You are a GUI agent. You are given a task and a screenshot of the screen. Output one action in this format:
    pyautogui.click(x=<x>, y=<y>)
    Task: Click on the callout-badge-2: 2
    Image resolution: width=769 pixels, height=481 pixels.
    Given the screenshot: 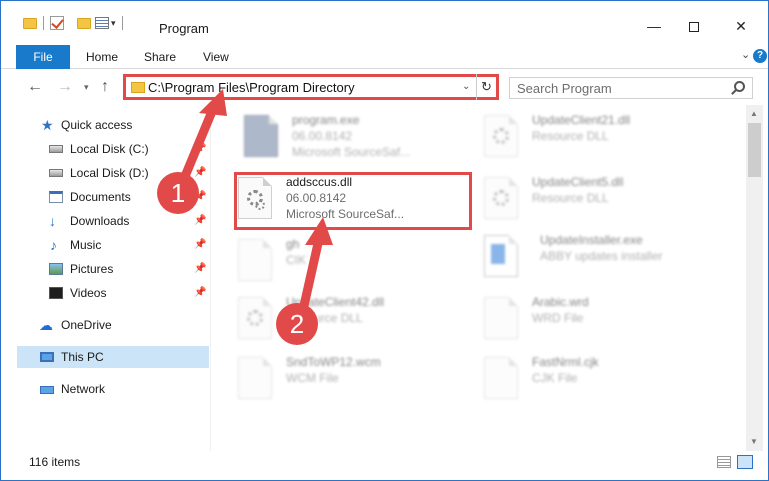 What is the action you would take?
    pyautogui.click(x=297, y=324)
    